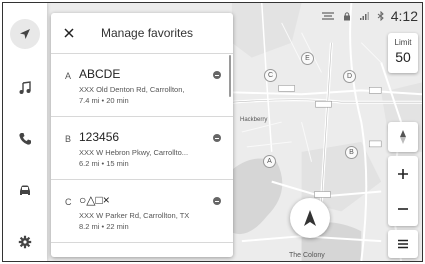  What do you see at coordinates (134, 215) in the screenshot?
I see `favorite-address: XXX W Parker Rd, Carrollton, TX` at bounding box center [134, 215].